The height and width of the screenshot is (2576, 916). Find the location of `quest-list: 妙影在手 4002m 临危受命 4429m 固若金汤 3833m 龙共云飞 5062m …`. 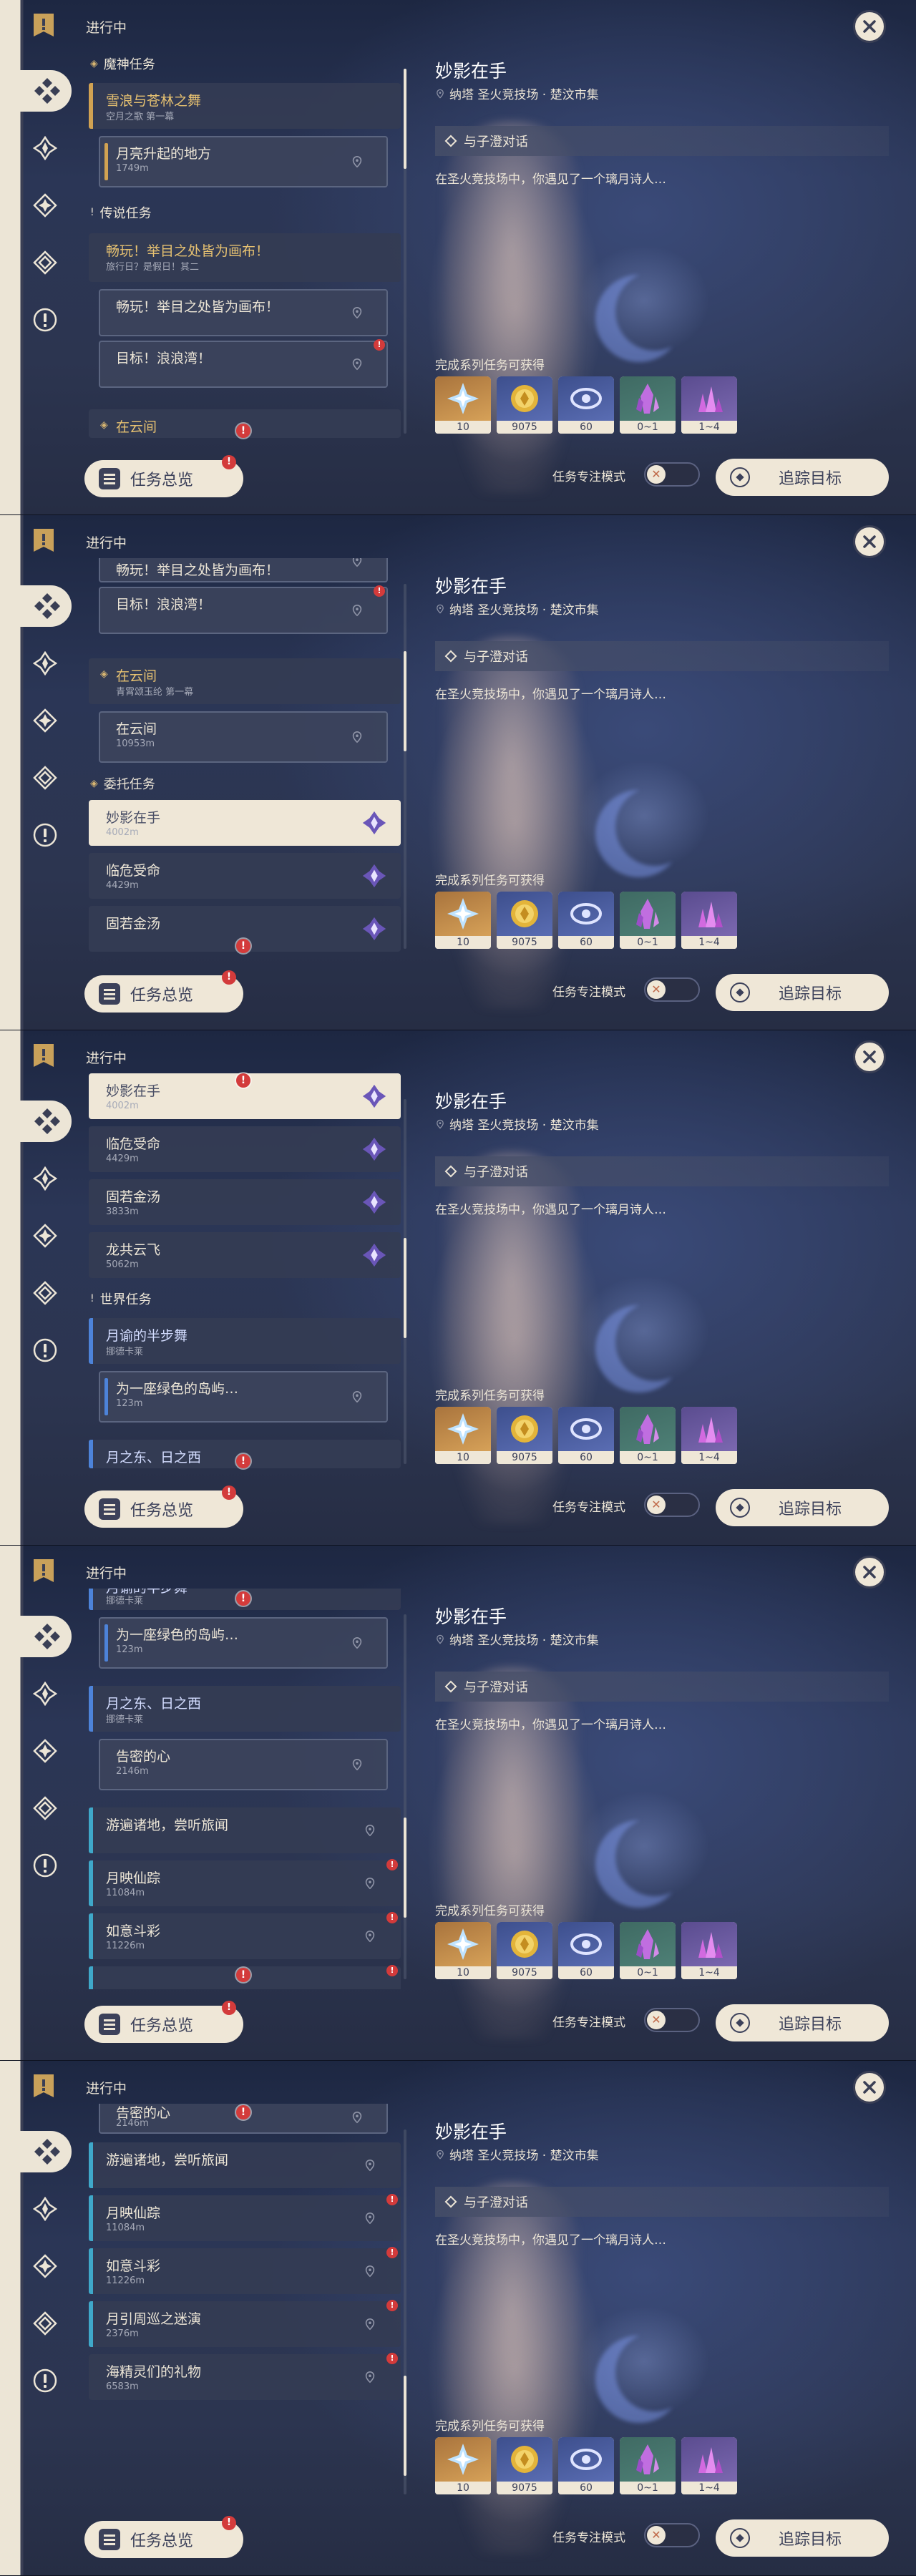

quest-list: 妙影在手 4002m 临危受命 4429m 固若金汤 3833m 龙共云飞 5062m … is located at coordinates (245, 1273).